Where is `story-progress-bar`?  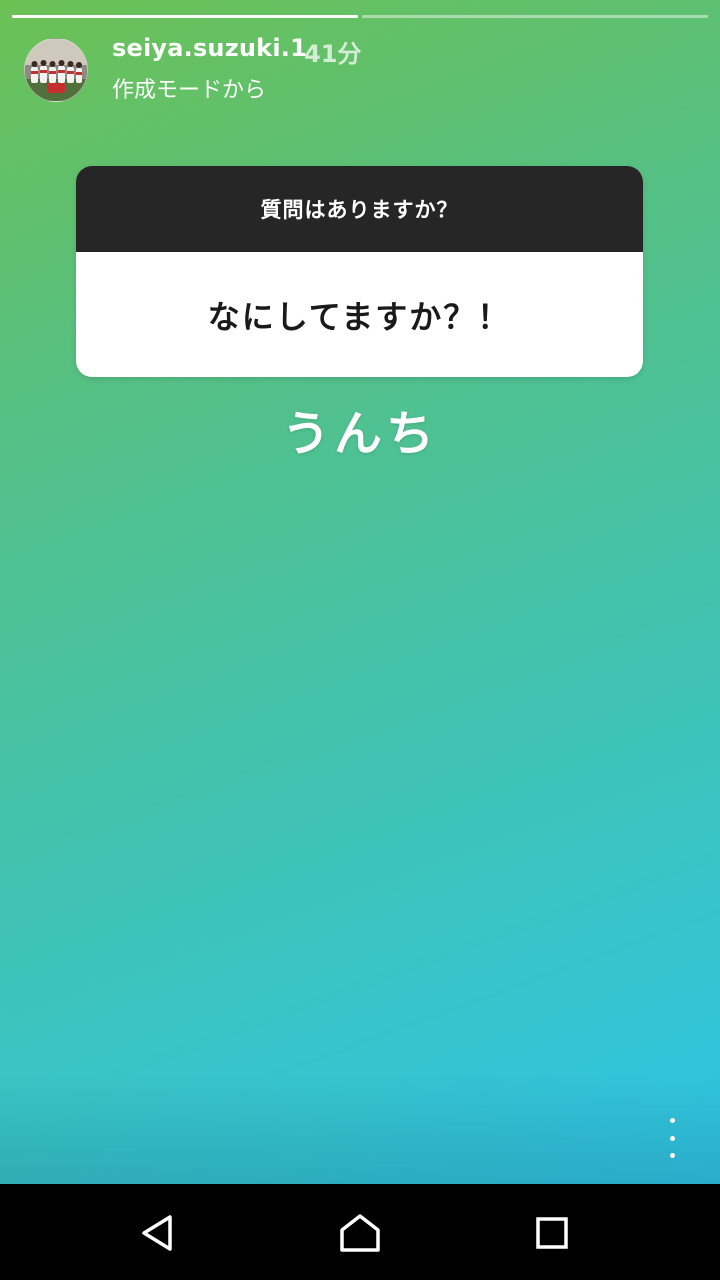 story-progress-bar is located at coordinates (360, 17).